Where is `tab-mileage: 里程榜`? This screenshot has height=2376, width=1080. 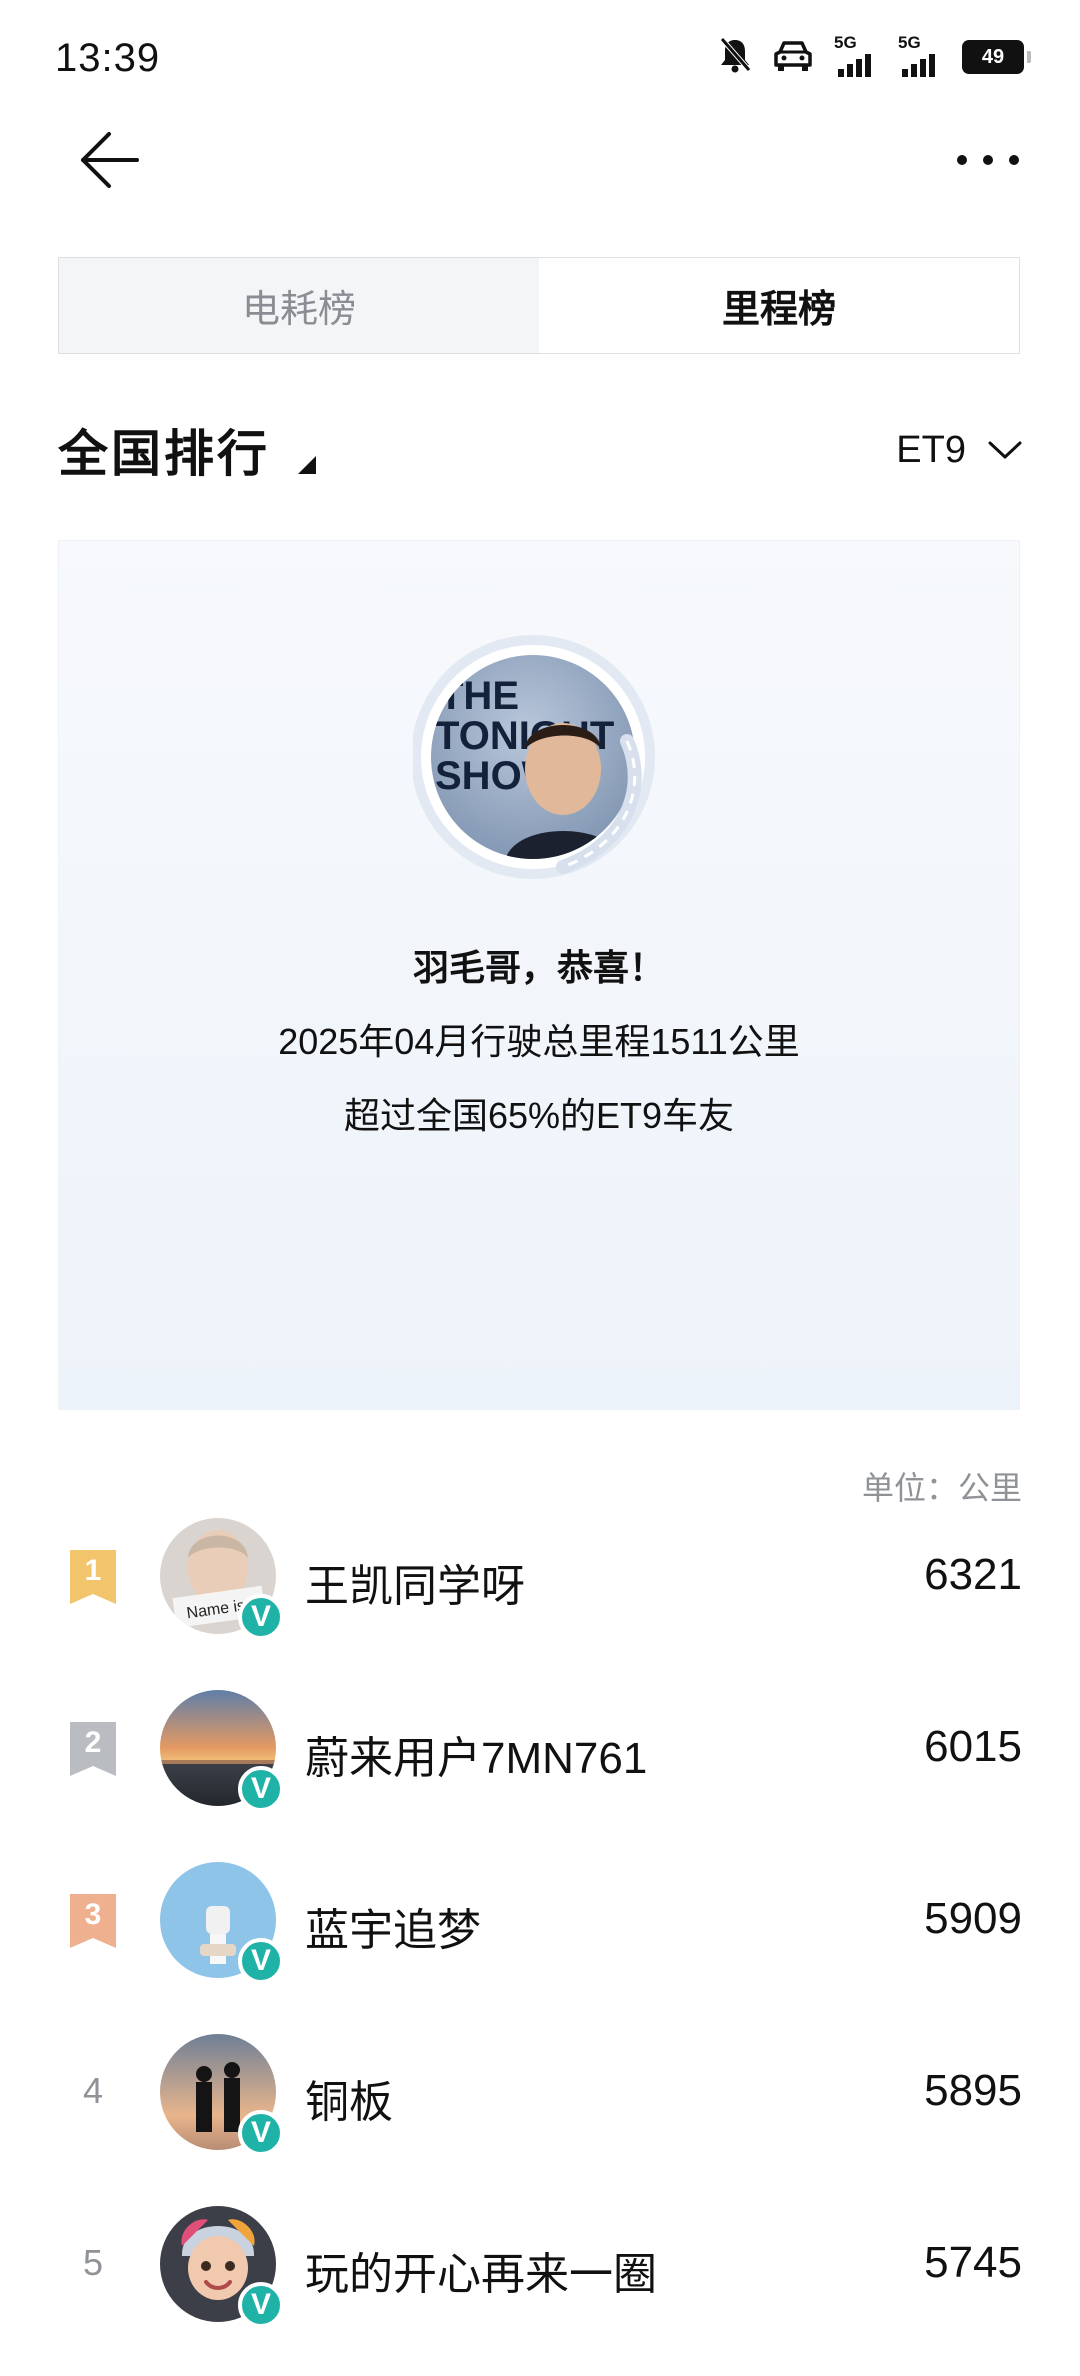
tab-mileage: 里程榜 is located at coordinates (779, 305).